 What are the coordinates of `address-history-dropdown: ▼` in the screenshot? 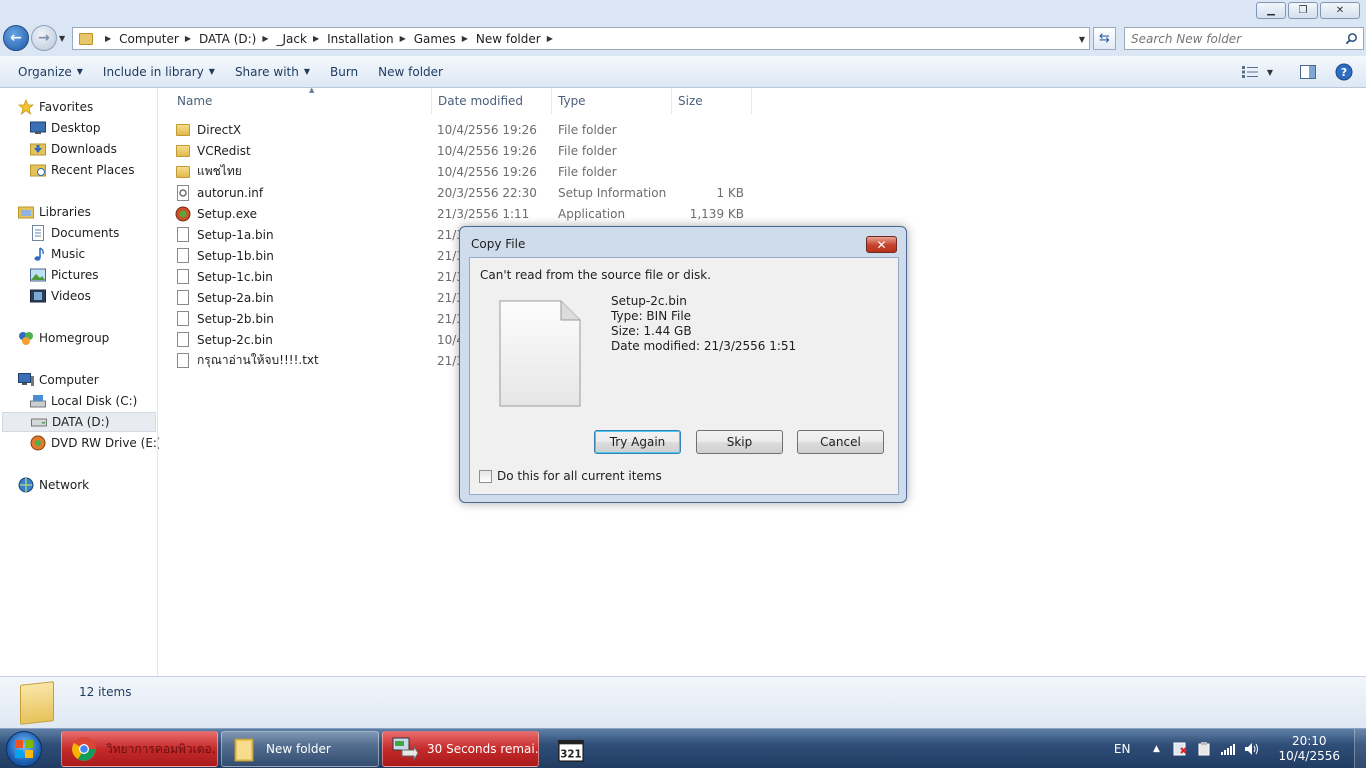 It's located at (1082, 39).